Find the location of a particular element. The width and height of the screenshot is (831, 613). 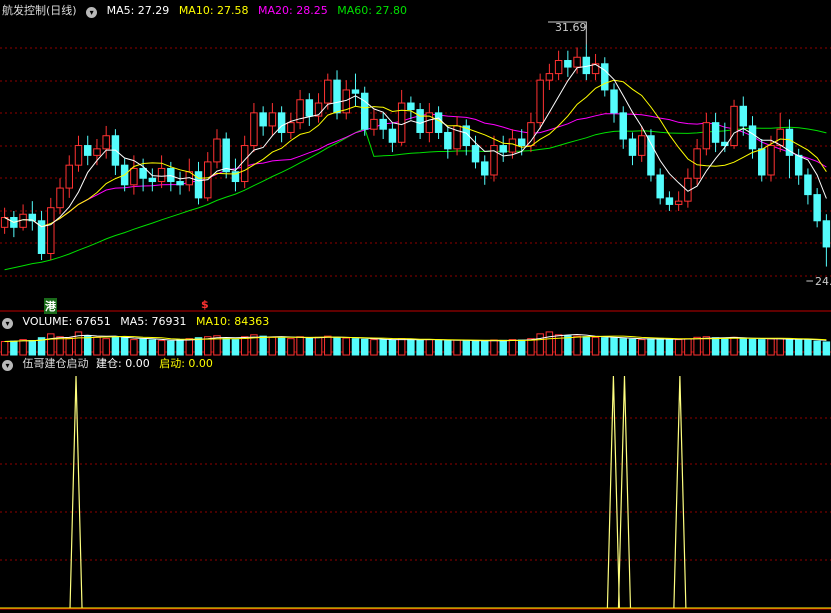

ma20-label: MA20: 28.25 is located at coordinates (293, 10).